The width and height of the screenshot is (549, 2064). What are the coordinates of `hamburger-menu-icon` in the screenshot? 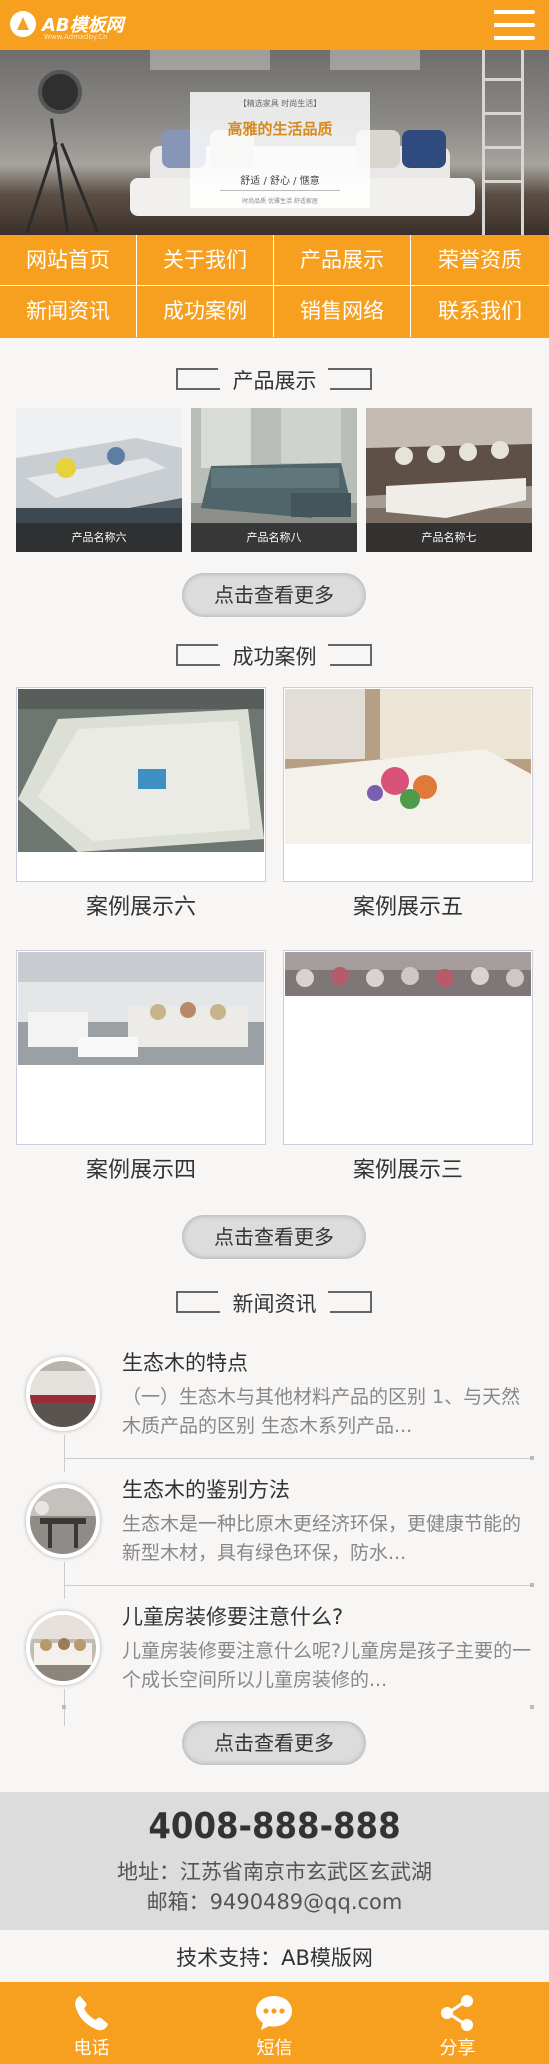 It's located at (514, 25).